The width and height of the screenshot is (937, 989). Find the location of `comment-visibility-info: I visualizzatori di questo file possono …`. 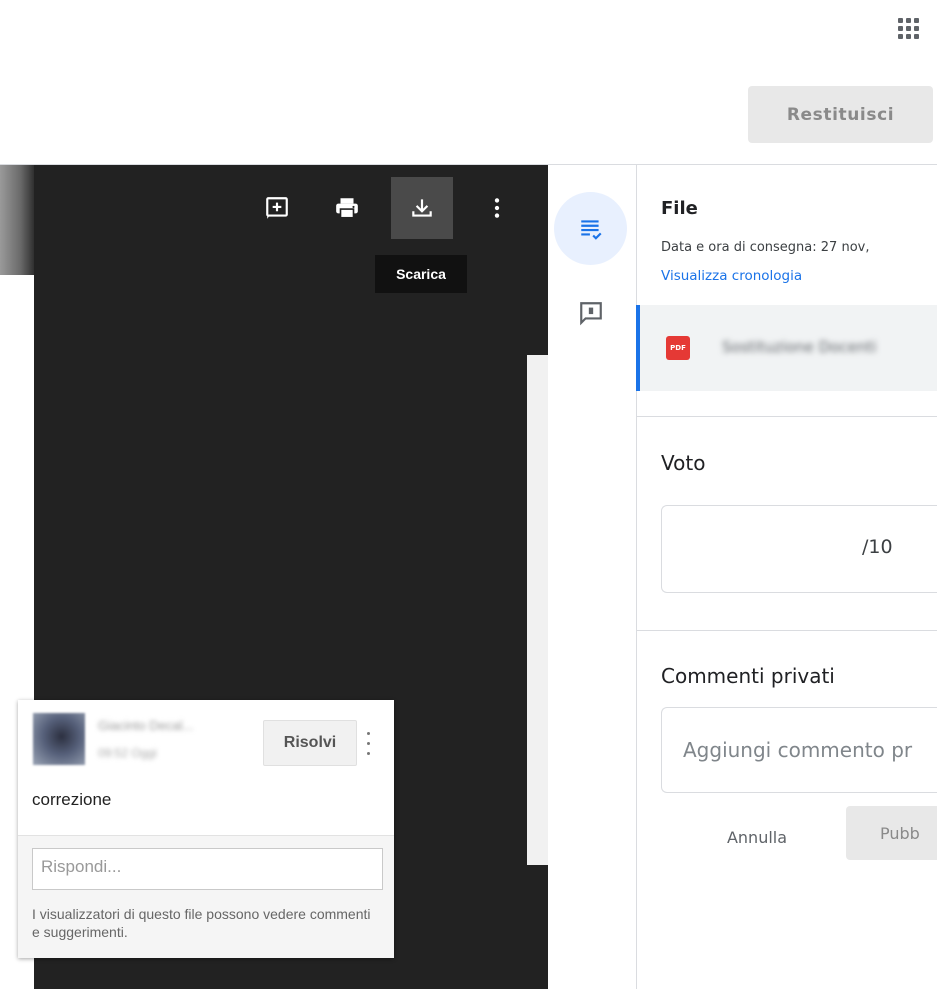

comment-visibility-info: I visualizzatori di questo file possono … is located at coordinates (201, 923).